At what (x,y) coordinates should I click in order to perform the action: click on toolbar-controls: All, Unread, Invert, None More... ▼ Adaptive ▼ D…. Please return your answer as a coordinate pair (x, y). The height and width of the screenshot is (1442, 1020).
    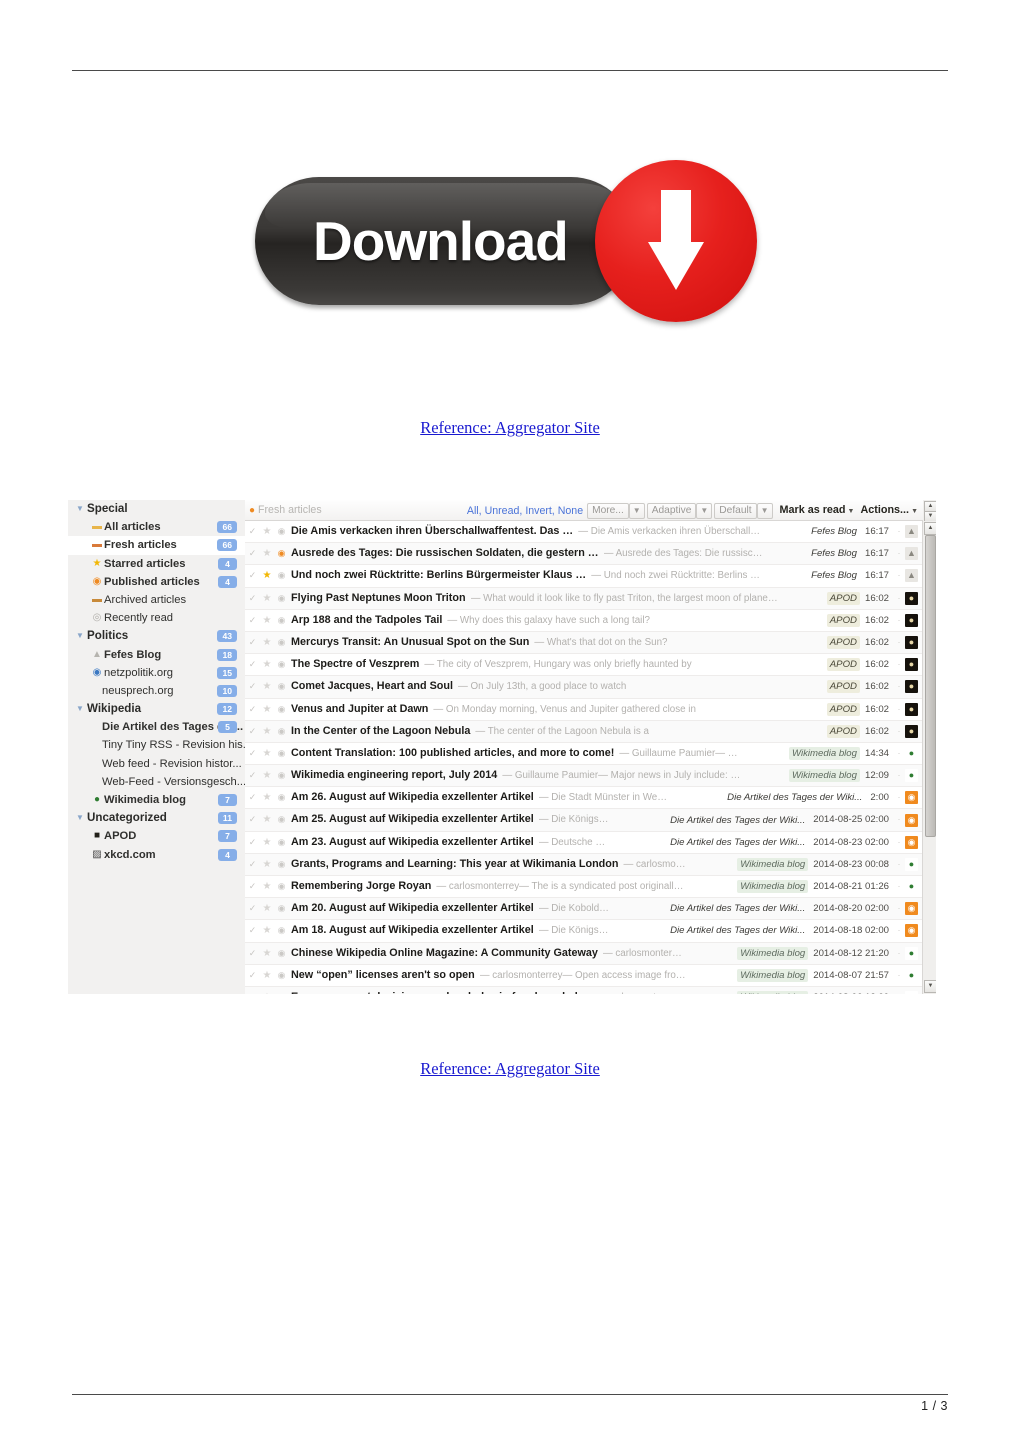
    Looking at the image, I should click on (692, 510).